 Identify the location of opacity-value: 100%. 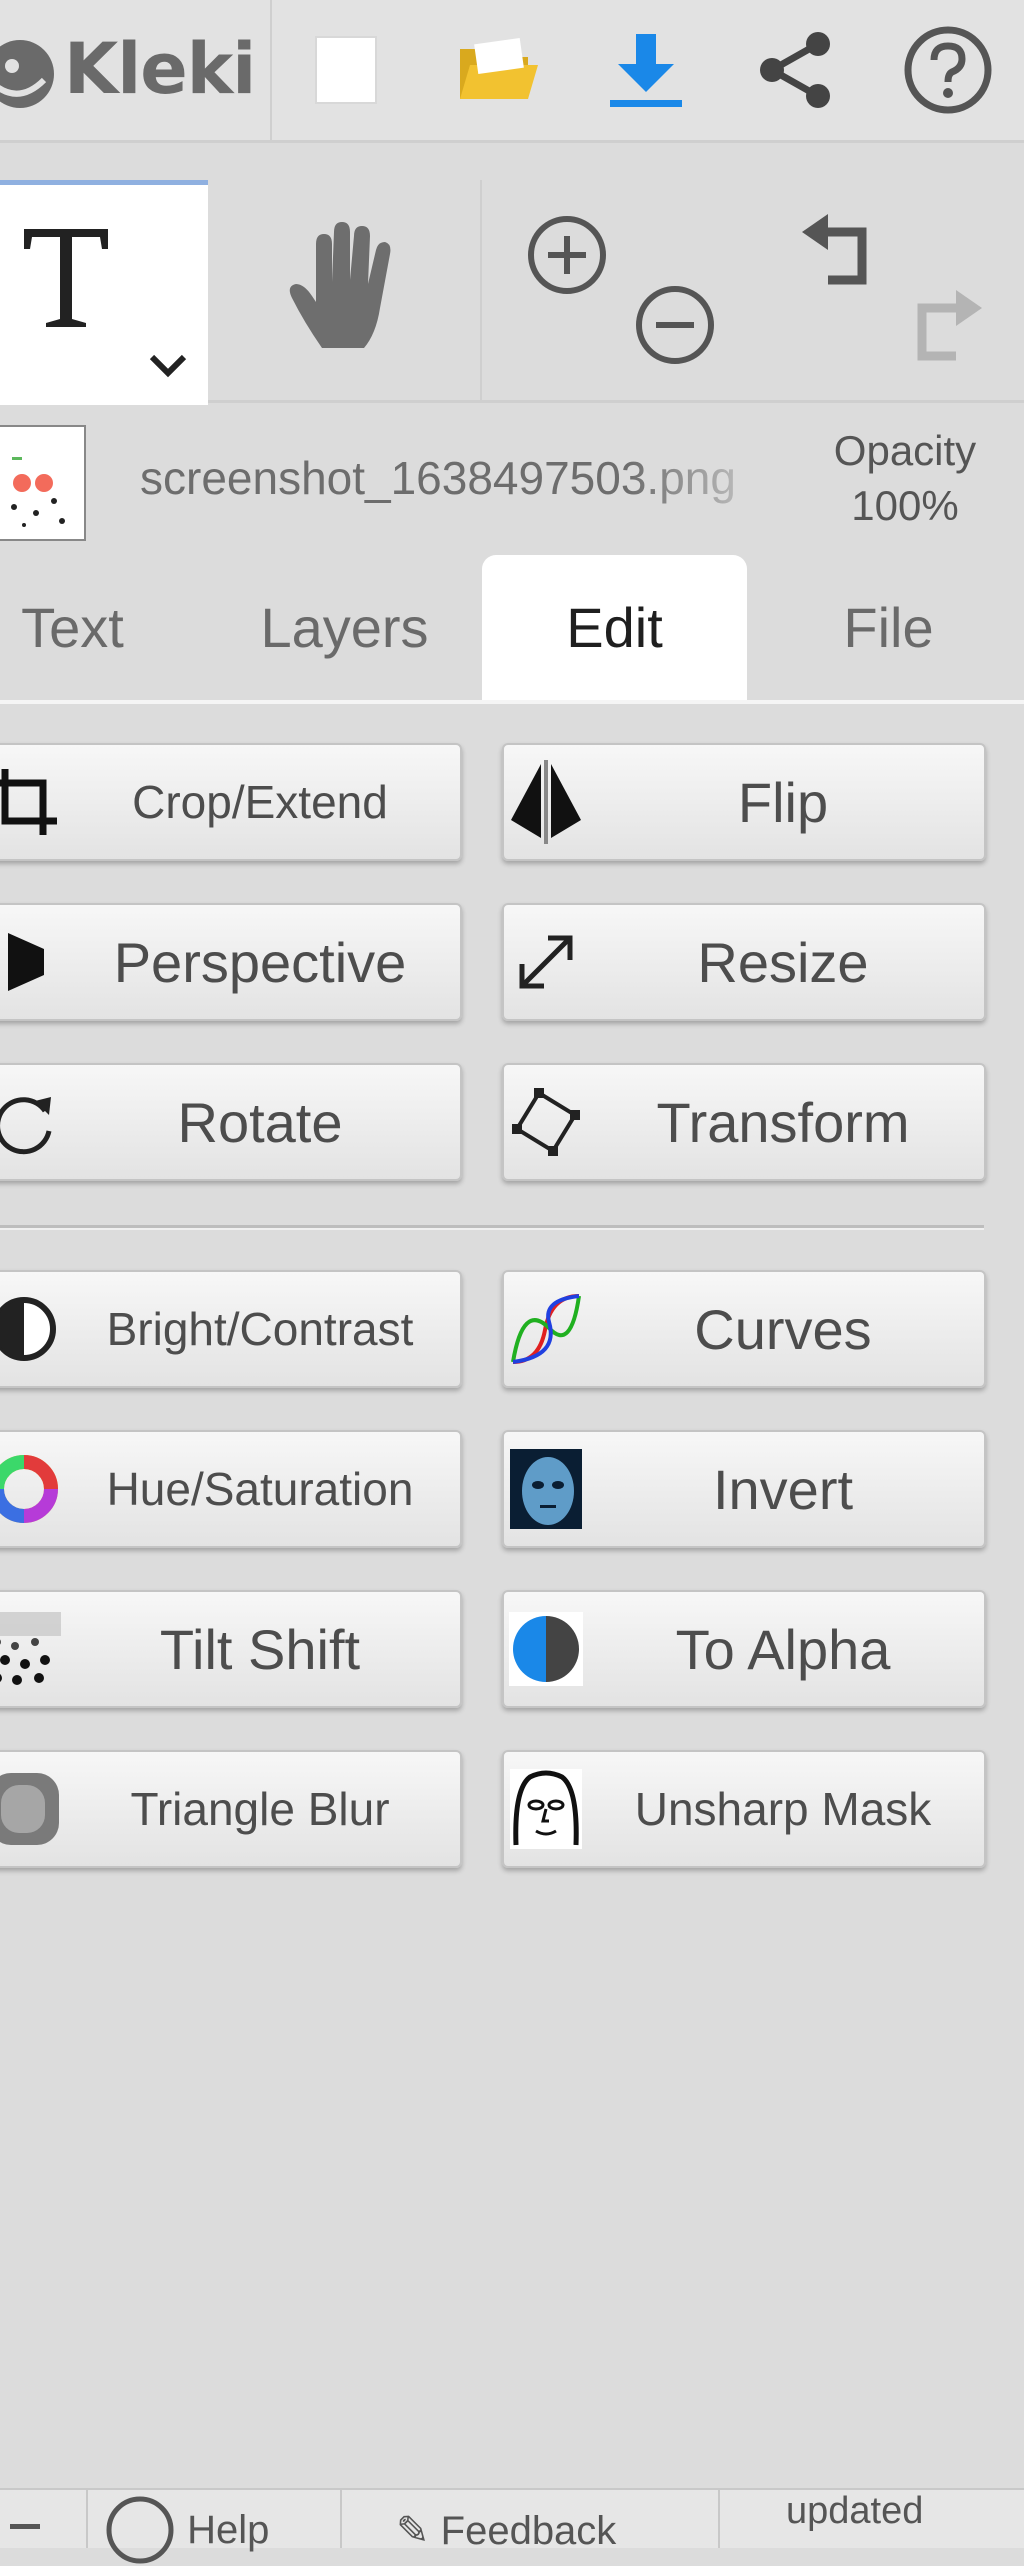
(905, 505).